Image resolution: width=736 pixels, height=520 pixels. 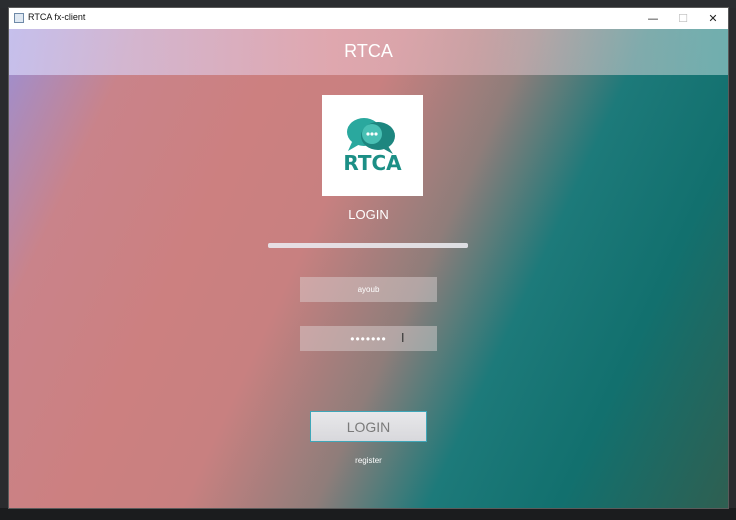 I want to click on window-titlebar: RTCA fx-client — ☐ ✕, so click(x=368, y=19).